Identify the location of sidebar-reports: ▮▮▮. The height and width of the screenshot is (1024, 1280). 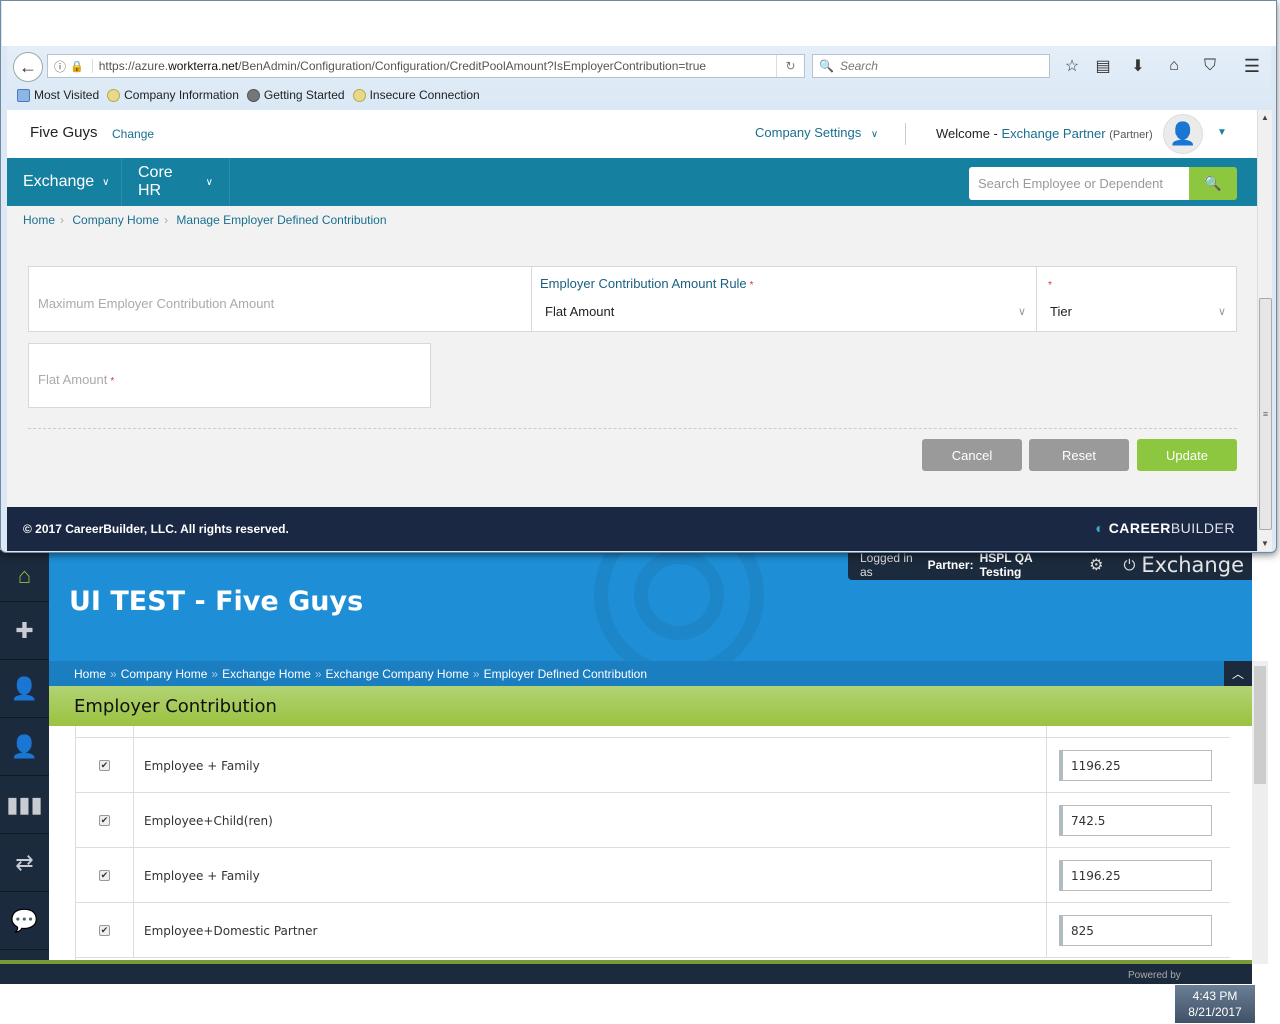
(24, 805).